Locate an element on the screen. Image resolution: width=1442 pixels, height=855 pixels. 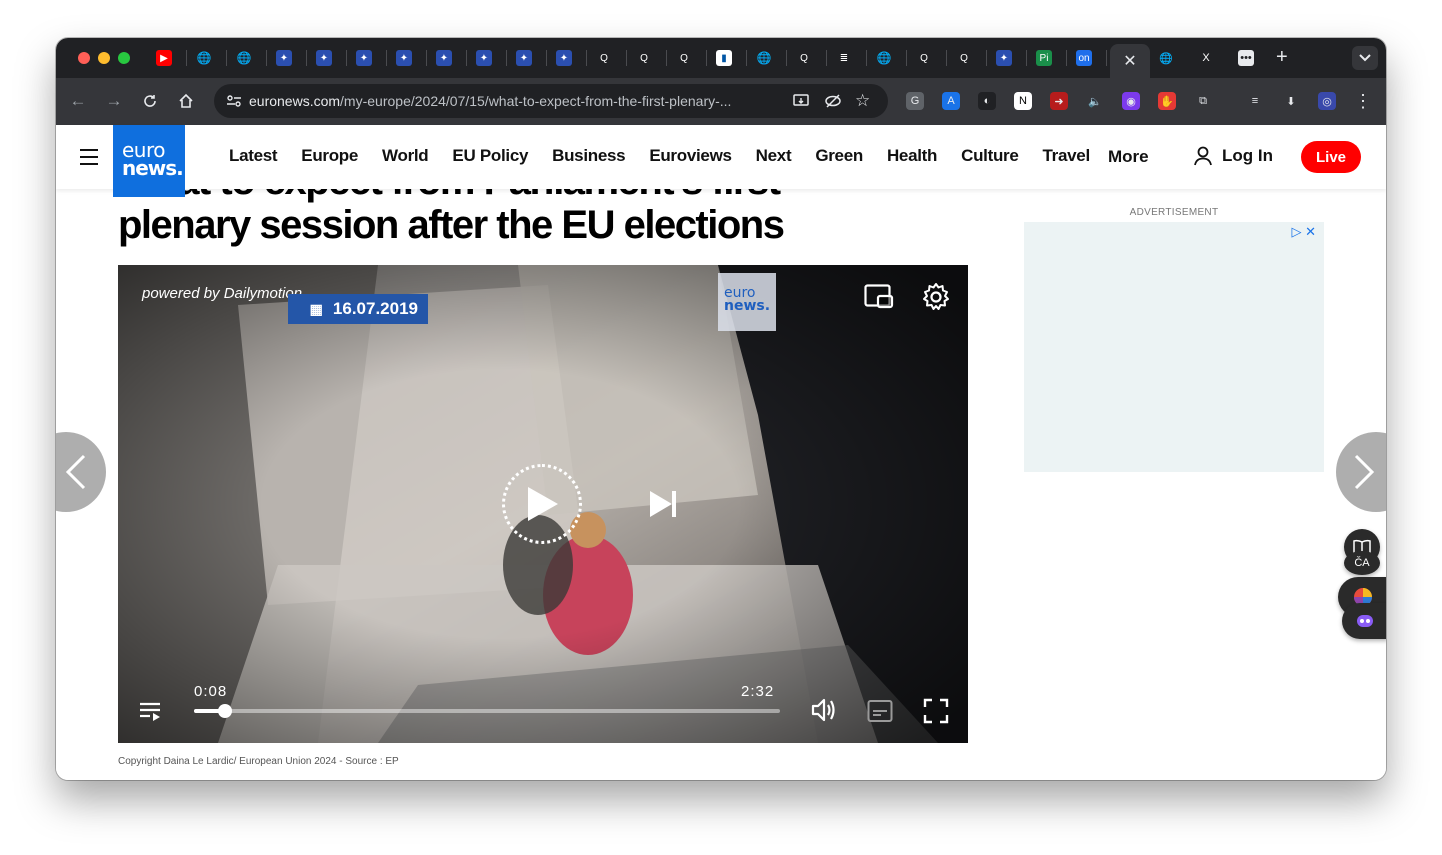
nav-more: More is located at coordinates (1128, 157).